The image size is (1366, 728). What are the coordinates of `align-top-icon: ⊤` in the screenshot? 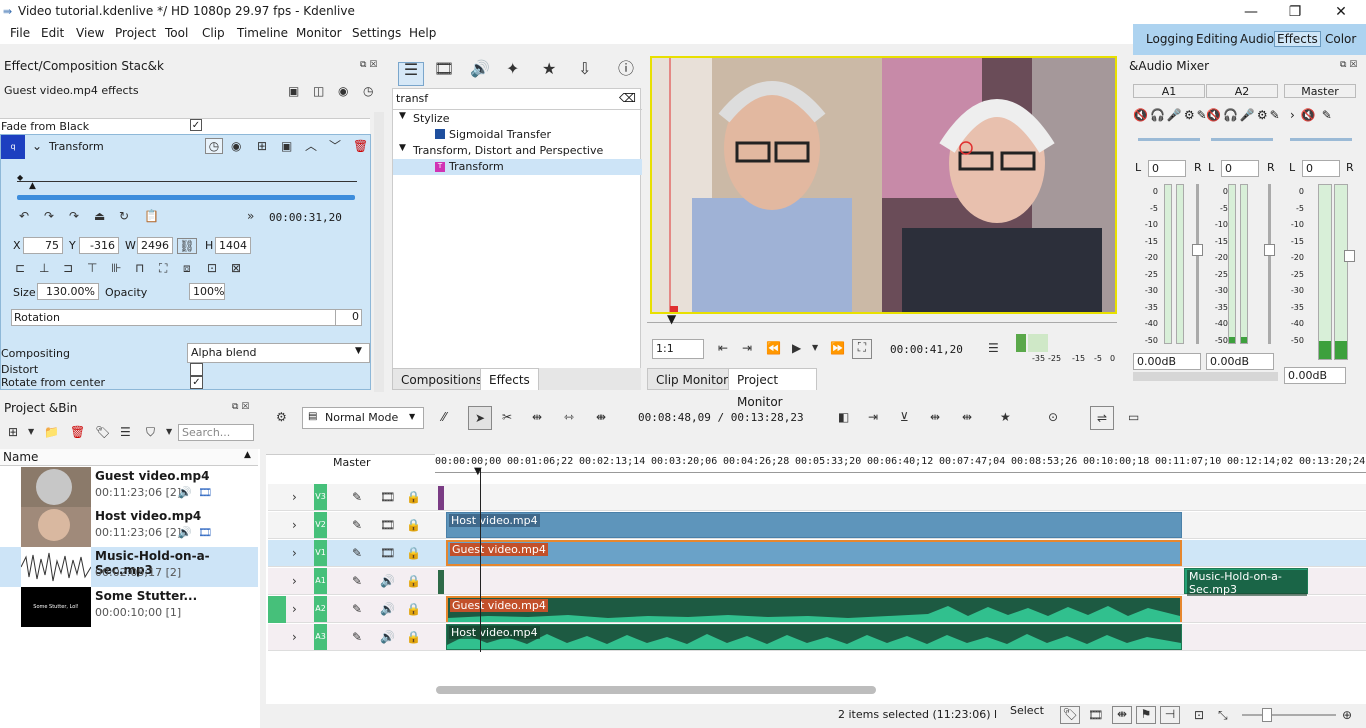 It's located at (92, 268).